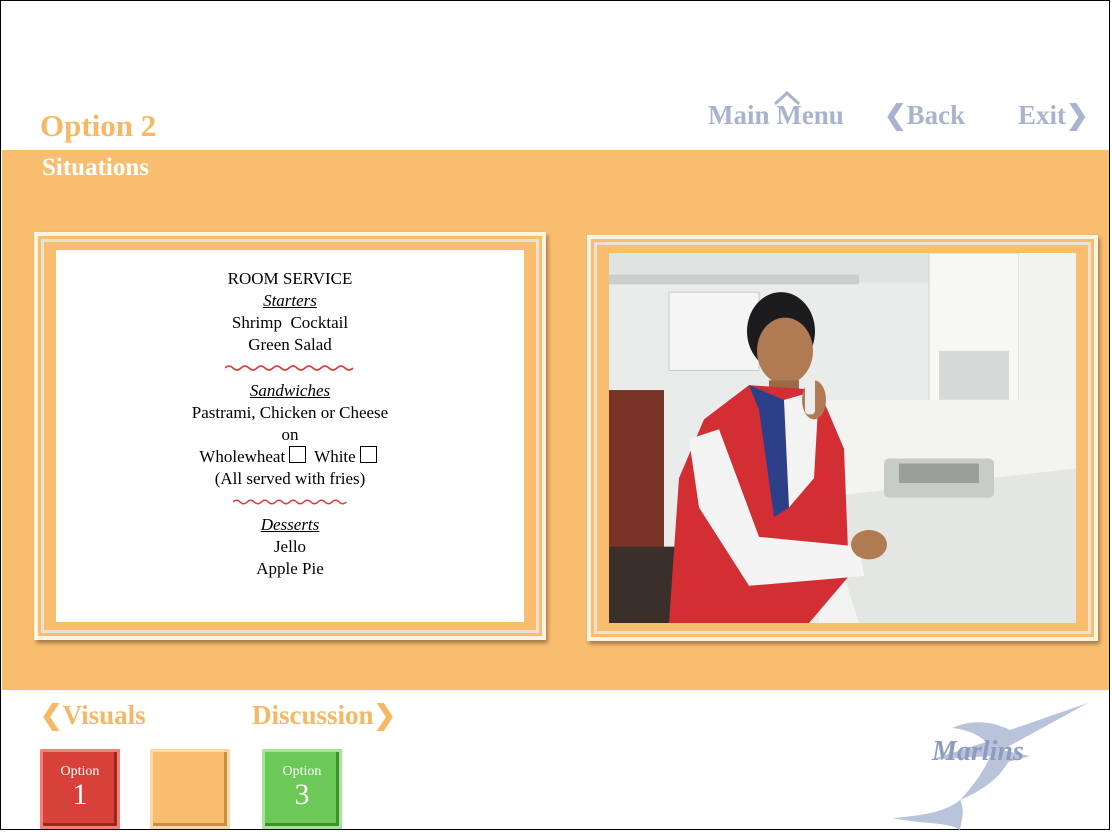  I want to click on white-label: White, so click(335, 456).